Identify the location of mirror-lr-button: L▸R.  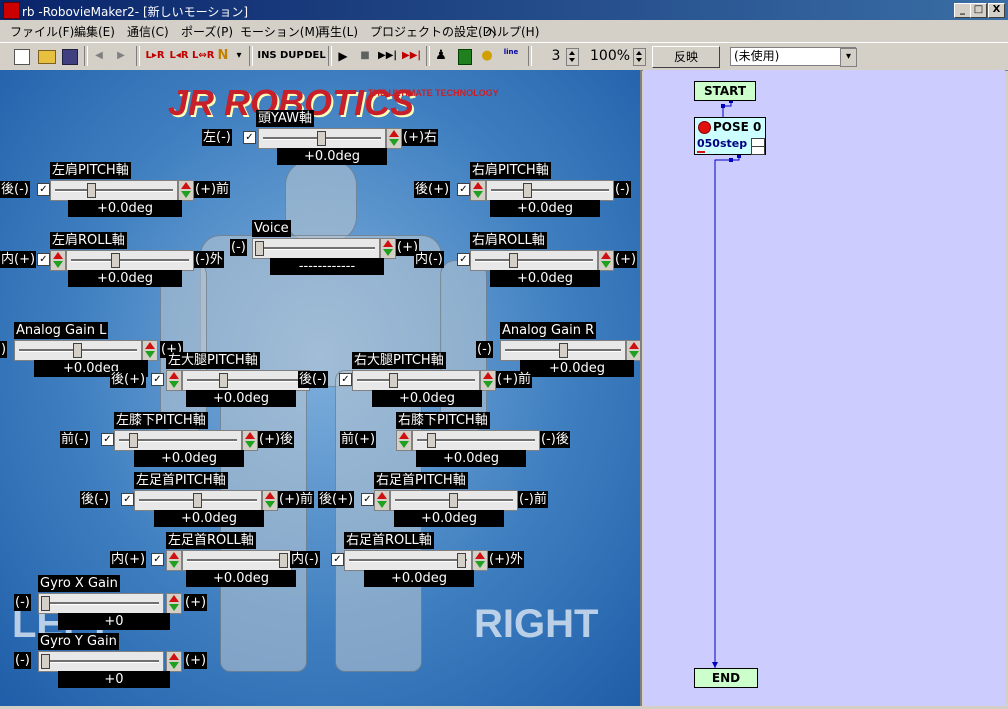
(155, 56).